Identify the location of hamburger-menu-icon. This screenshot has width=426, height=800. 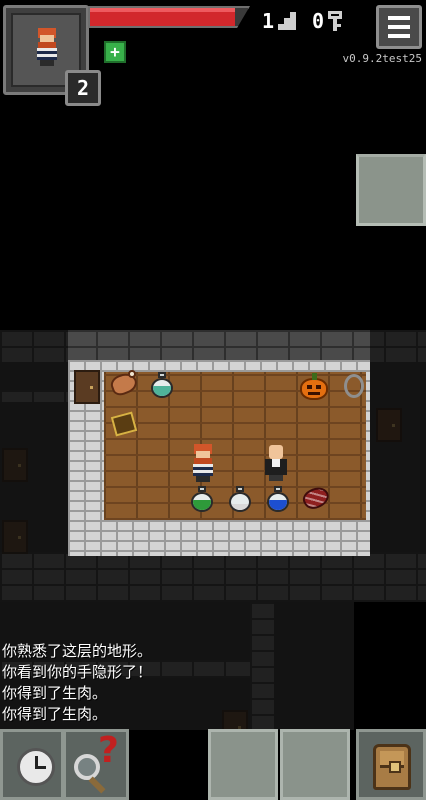
(399, 18).